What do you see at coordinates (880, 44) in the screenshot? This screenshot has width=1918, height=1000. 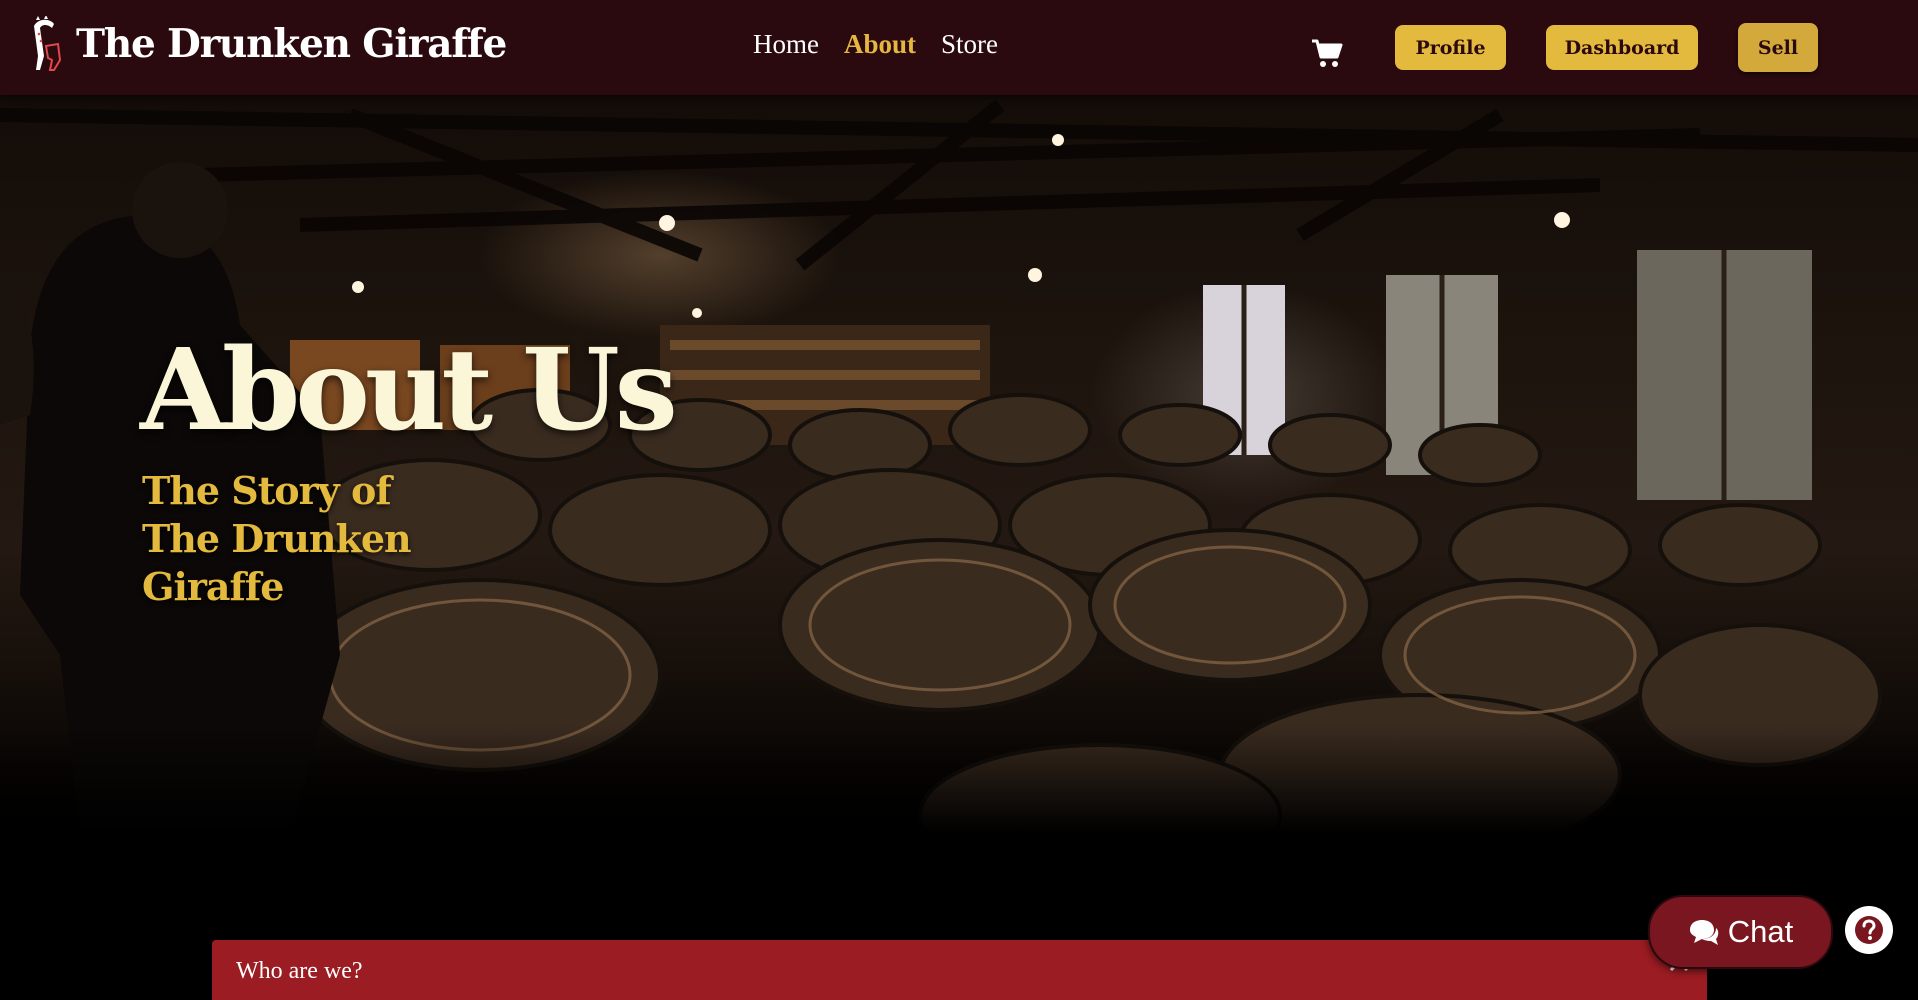 I see `nav-link-about: About` at bounding box center [880, 44].